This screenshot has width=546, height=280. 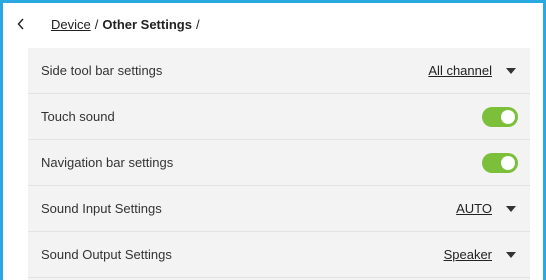 I want to click on breadcrumb-device-link: Device, so click(x=71, y=24).